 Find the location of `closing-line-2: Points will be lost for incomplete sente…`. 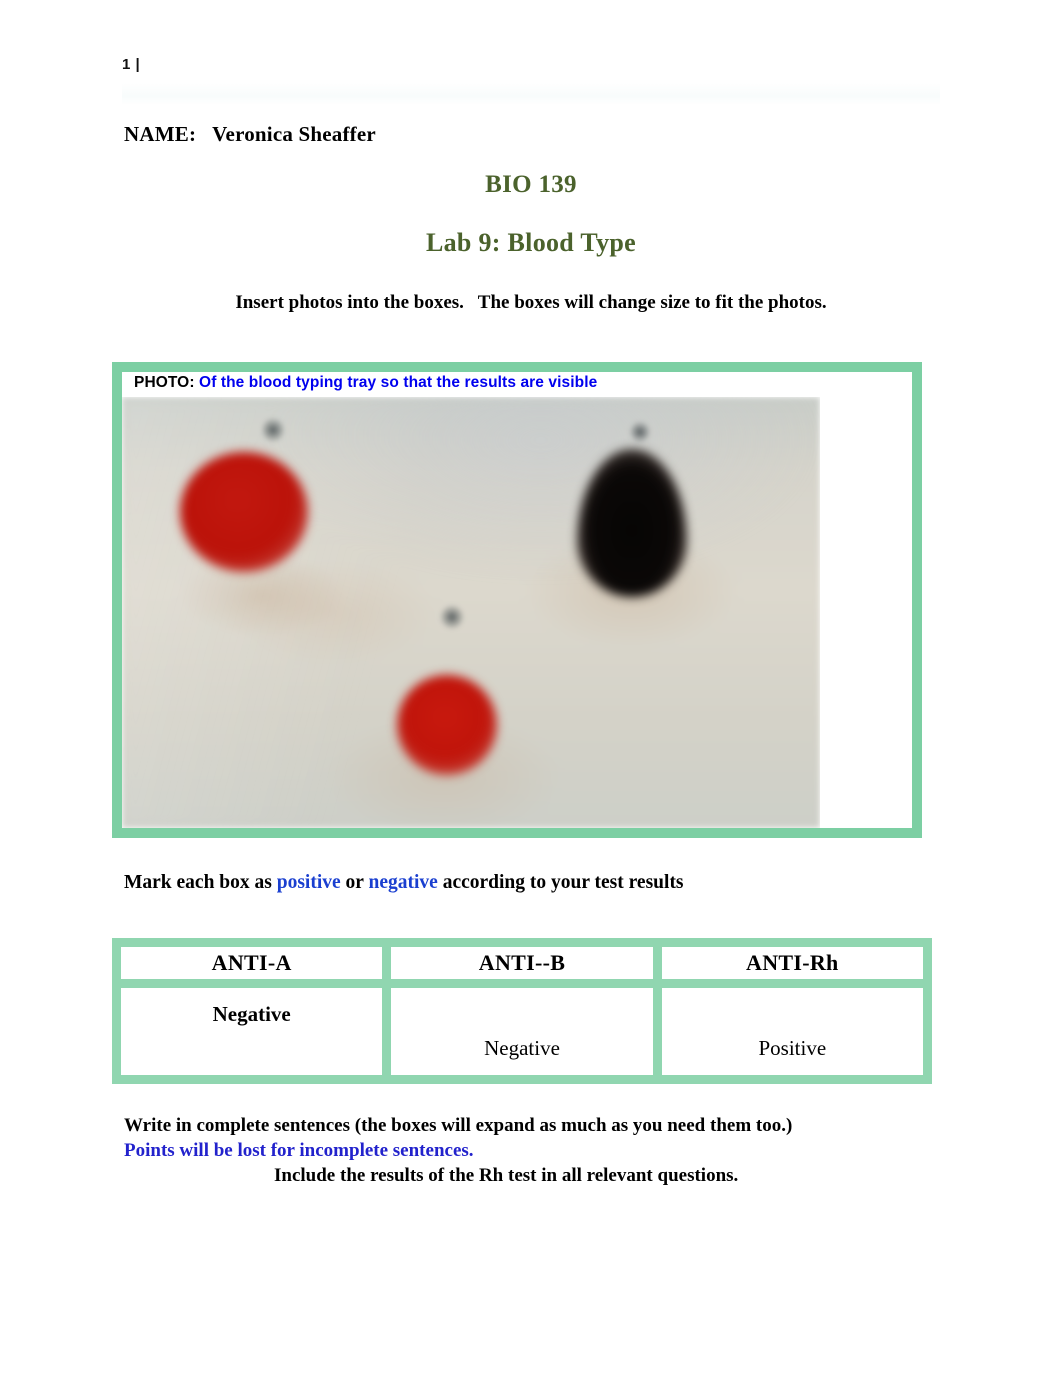

closing-line-2: Points will be lost for incomplete sente… is located at coordinates (299, 1150).